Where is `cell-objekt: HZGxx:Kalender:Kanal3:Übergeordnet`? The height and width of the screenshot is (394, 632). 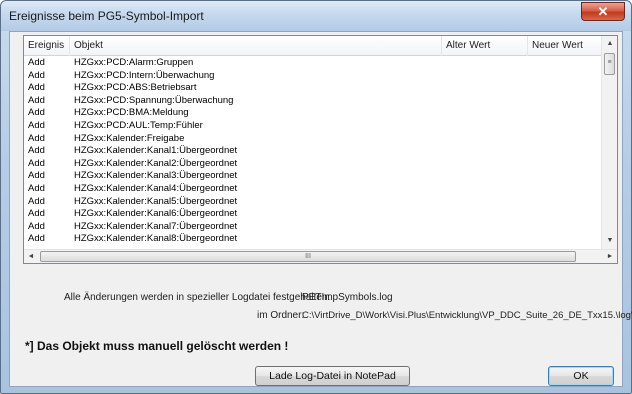 cell-objekt: HZGxx:Kalender:Kanal3:Übergeordnet is located at coordinates (156, 176).